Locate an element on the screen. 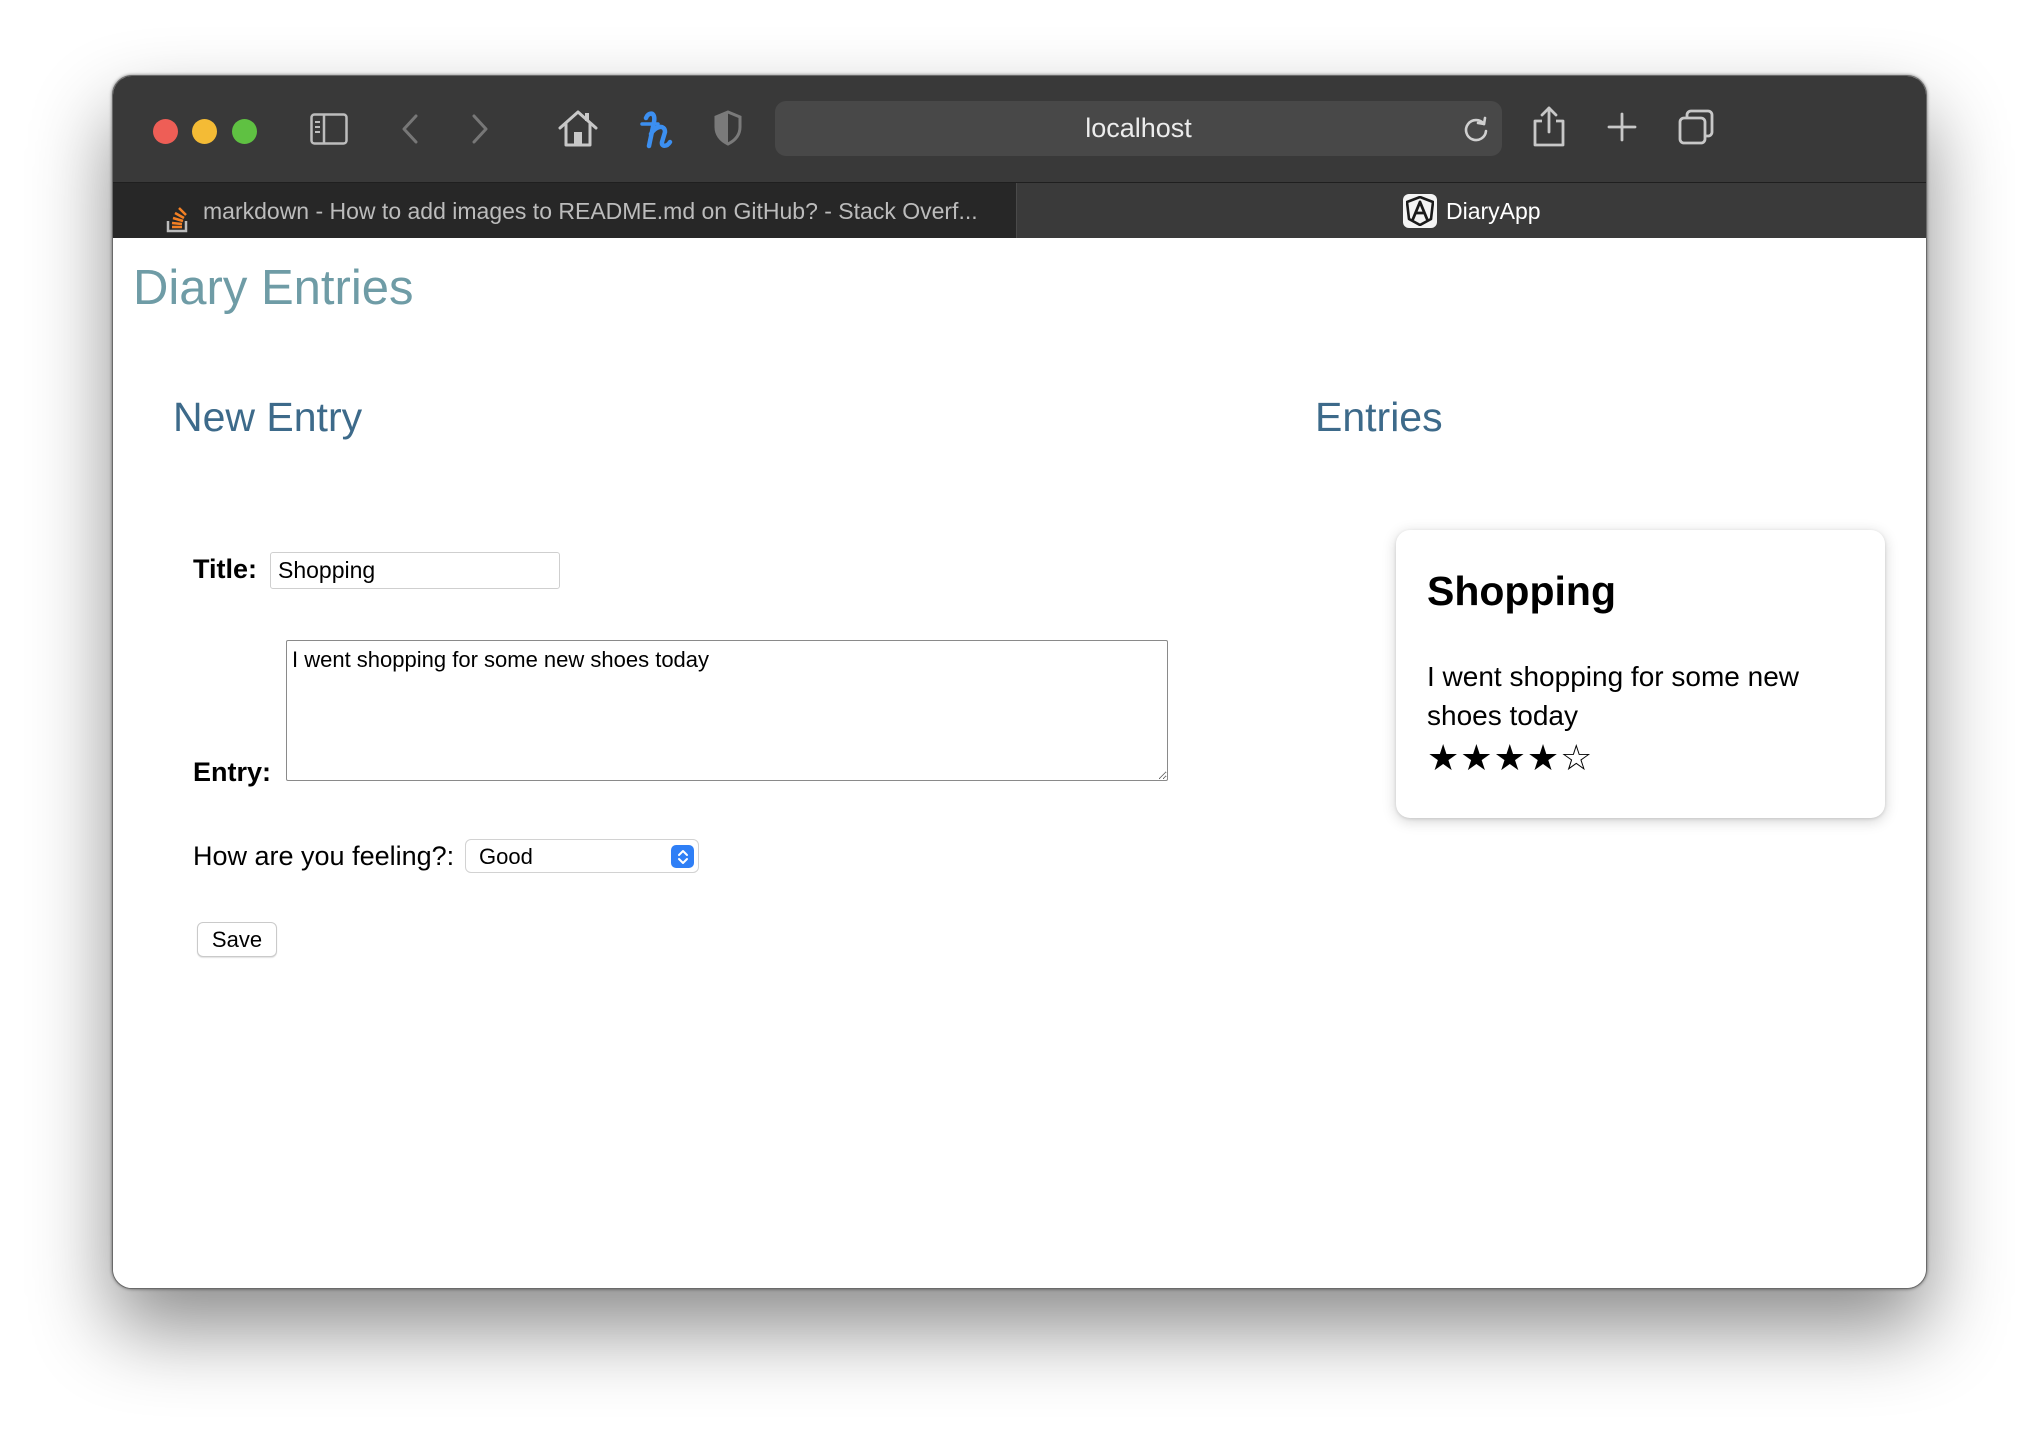  new-entry-heading: New Entry is located at coordinates (268, 417).